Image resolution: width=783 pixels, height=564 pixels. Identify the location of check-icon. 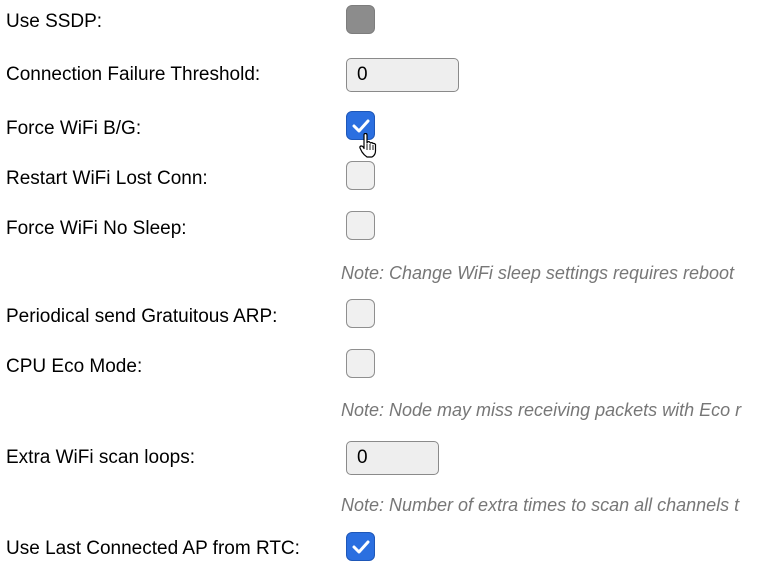
(361, 547).